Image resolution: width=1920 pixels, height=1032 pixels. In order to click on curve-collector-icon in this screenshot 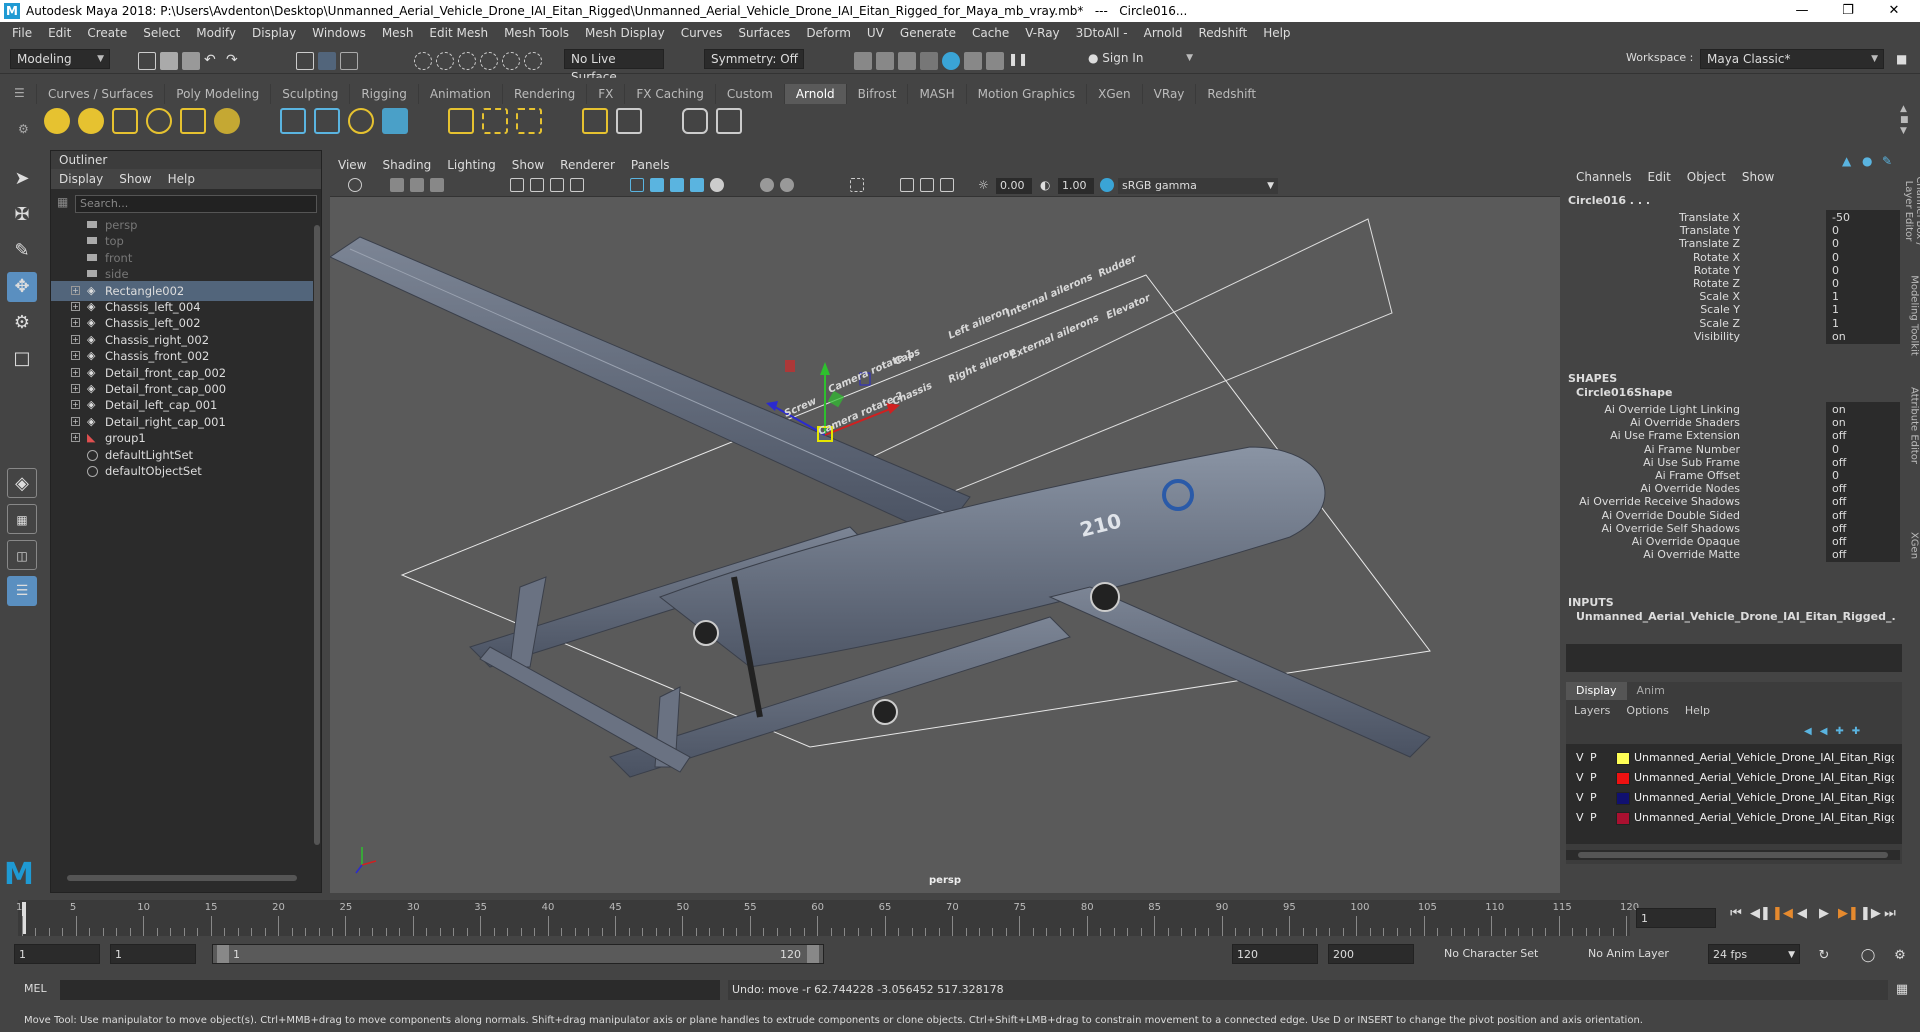, I will do `click(361, 121)`.